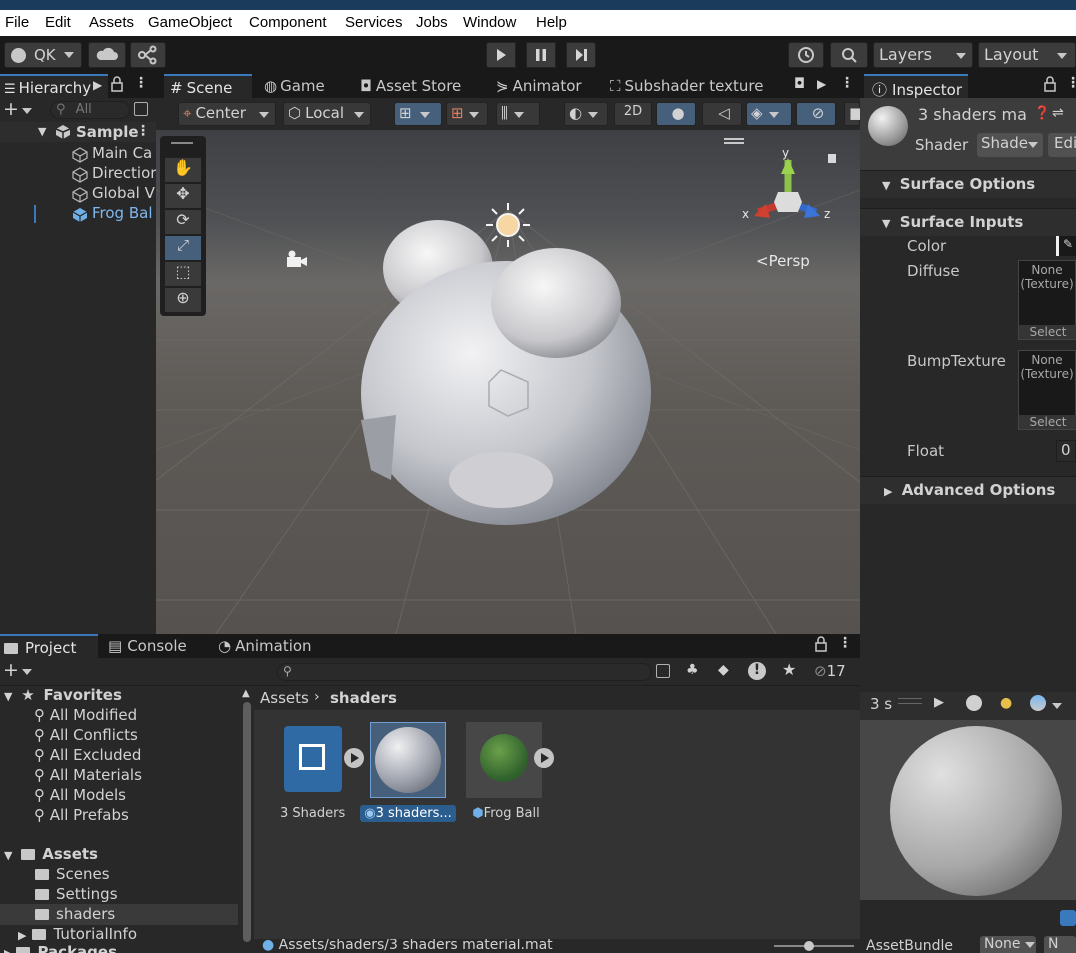 Image resolution: width=1076 pixels, height=953 pixels. Describe the element at coordinates (58, 22) in the screenshot. I see `menu-edit: Edit` at that location.